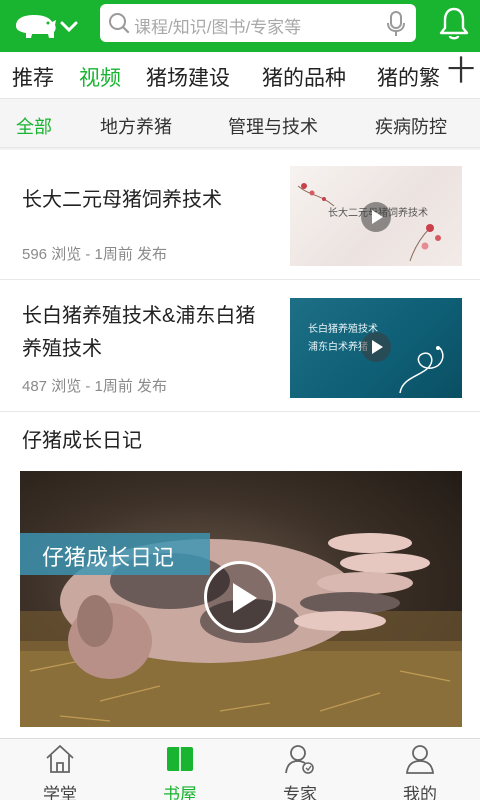 The height and width of the screenshot is (800, 480). I want to click on tab-pig-breeding: 猪的繁, so click(408, 77).